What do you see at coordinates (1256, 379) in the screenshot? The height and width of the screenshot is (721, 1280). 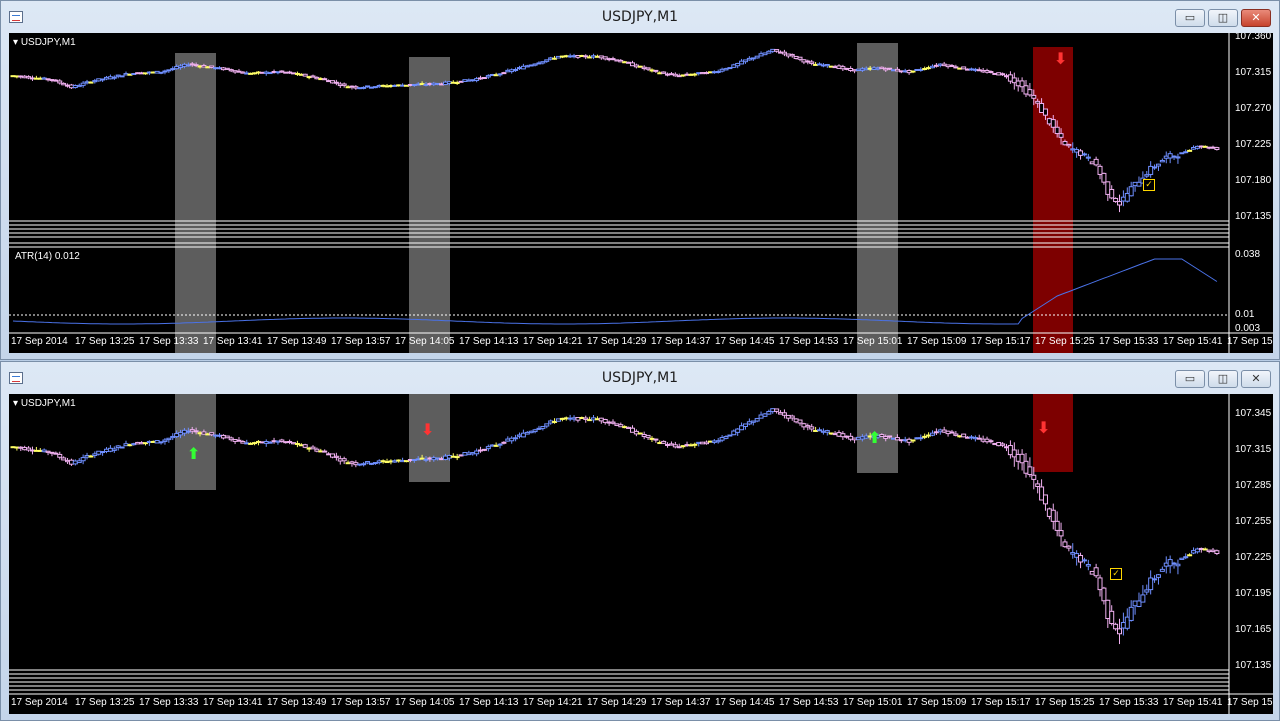 I see `close-button-2: ✕` at bounding box center [1256, 379].